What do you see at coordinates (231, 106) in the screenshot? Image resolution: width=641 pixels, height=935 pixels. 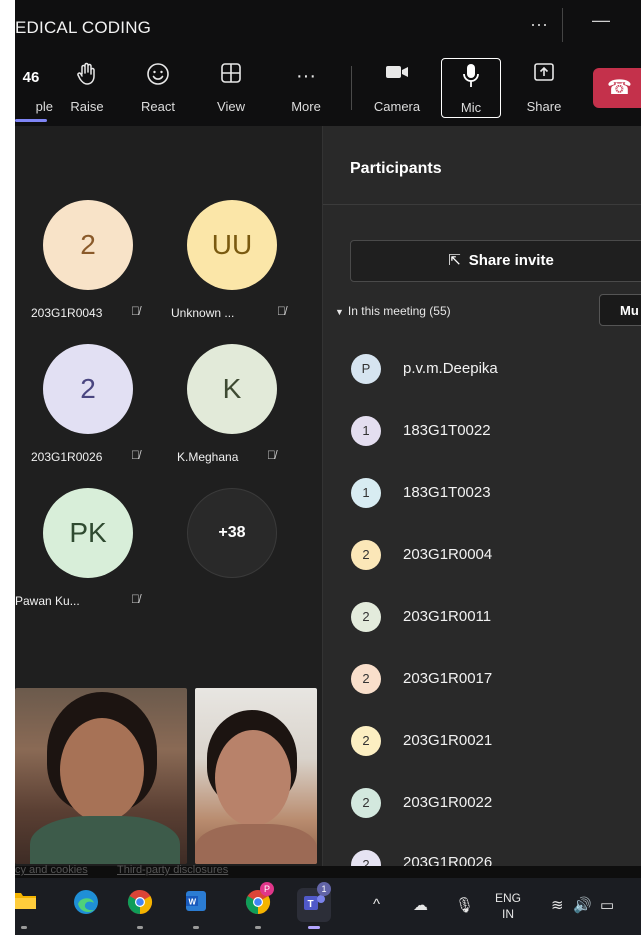 I see `view-label: View` at bounding box center [231, 106].